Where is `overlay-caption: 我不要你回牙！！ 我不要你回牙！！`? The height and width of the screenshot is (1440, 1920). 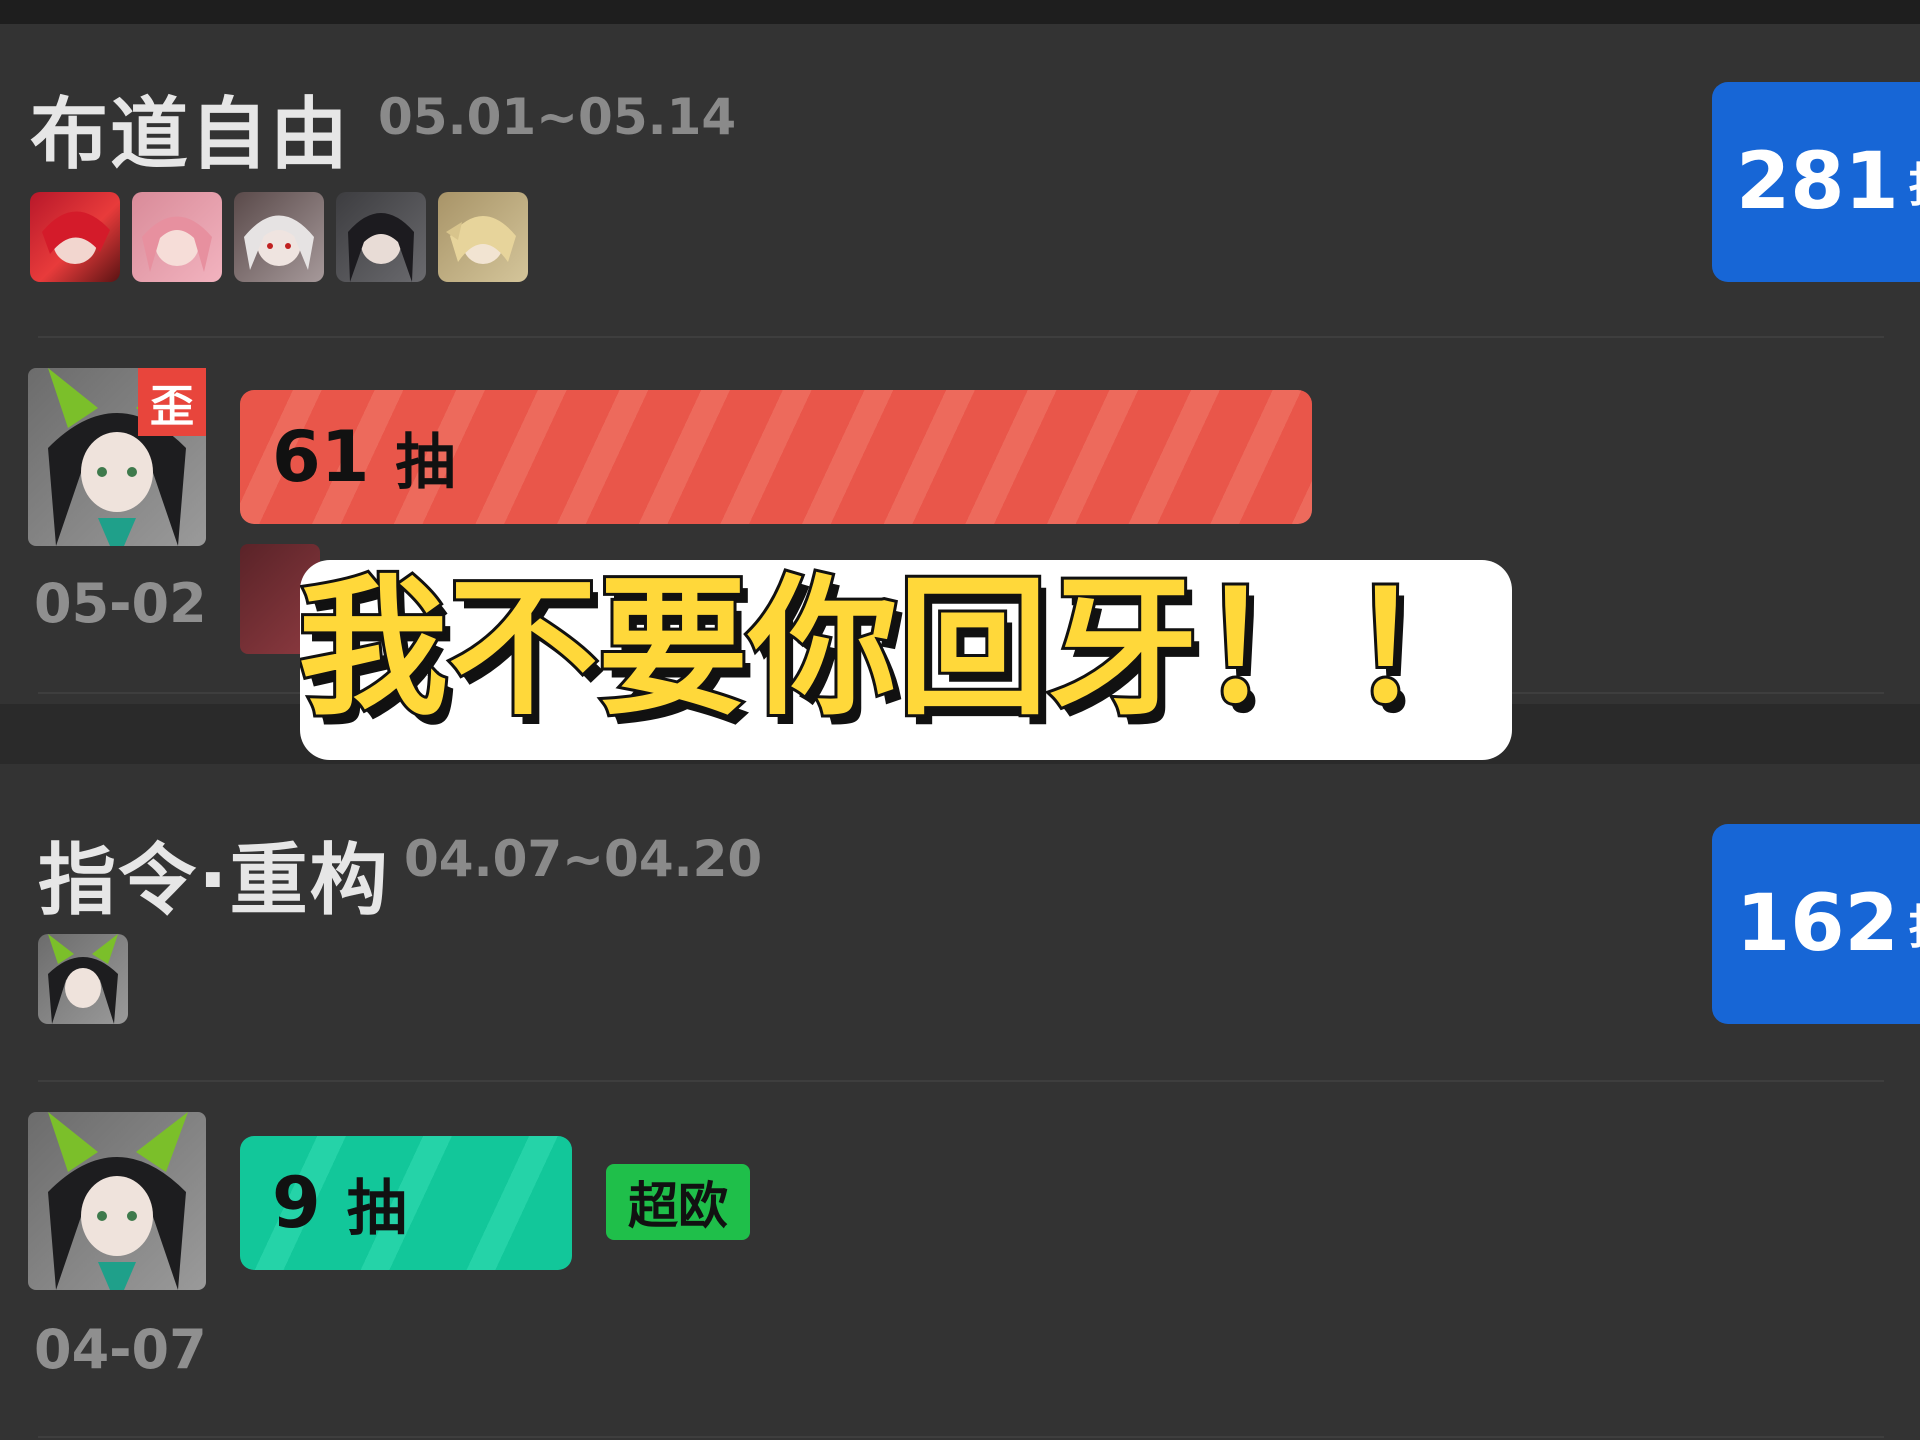 overlay-caption: 我不要你回牙！！ 我不要你回牙！！ is located at coordinates (906, 660).